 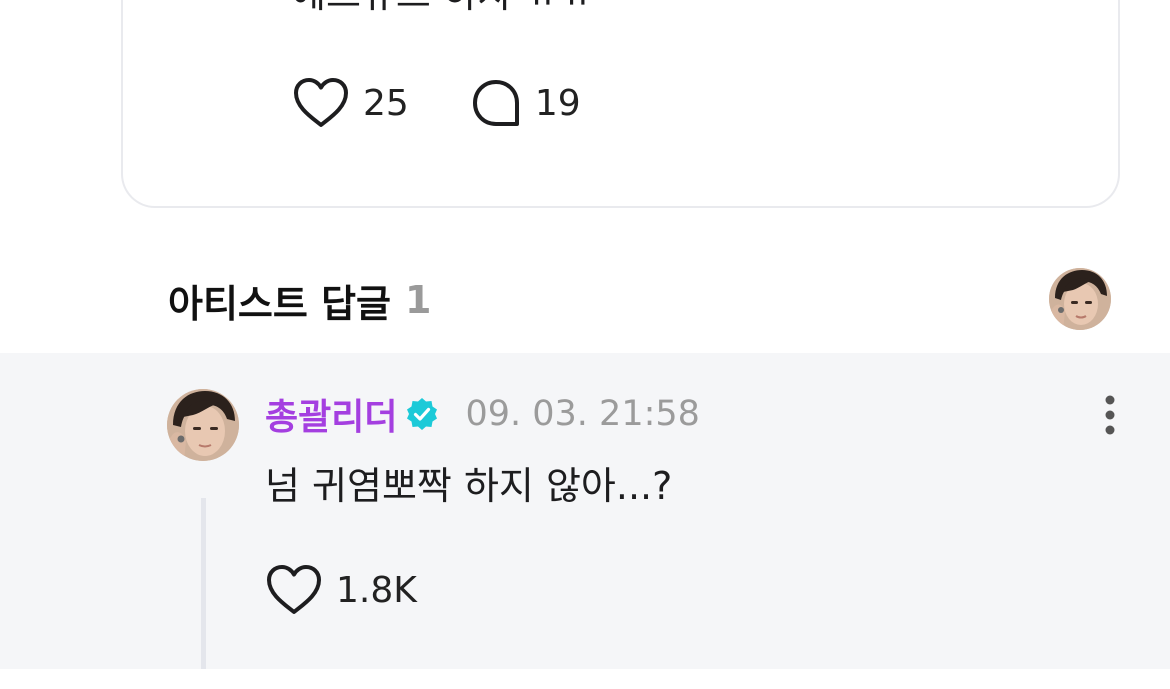 What do you see at coordinates (376, 590) in the screenshot?
I see `reply-like-count: 1.8K` at bounding box center [376, 590].